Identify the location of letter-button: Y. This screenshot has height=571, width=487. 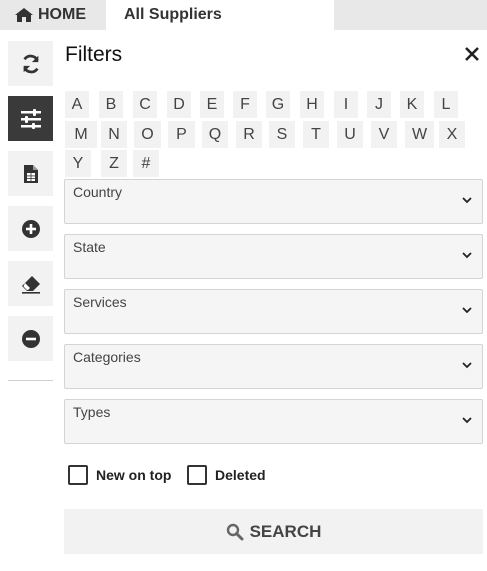
(78, 163).